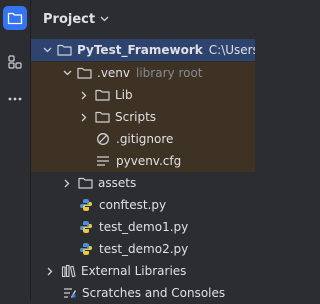  I want to click on tree-item-label: External Libraries, so click(134, 271).